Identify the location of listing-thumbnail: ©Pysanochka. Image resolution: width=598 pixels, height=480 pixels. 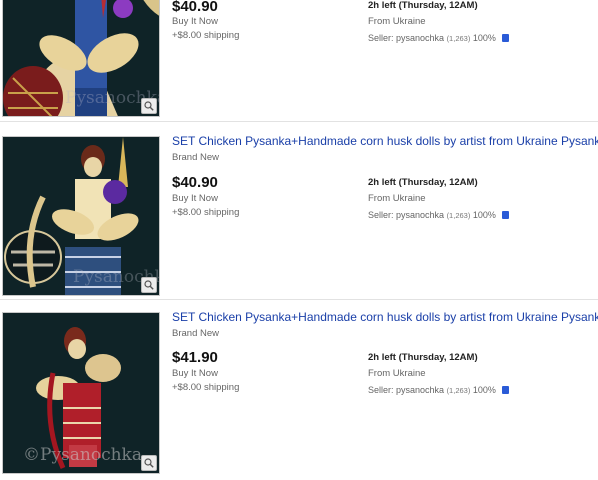
(81, 393).